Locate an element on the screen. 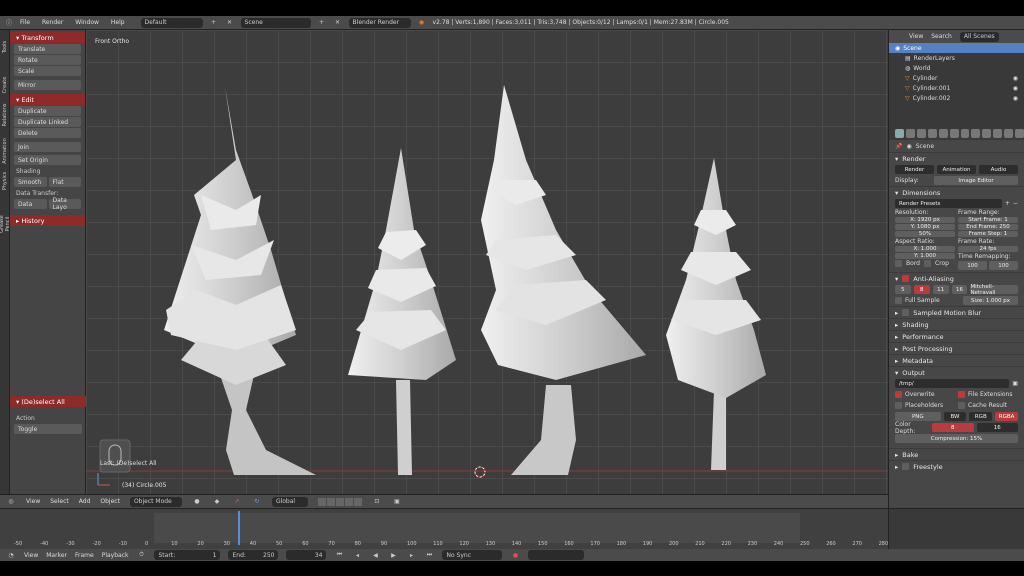 This screenshot has width=1024, height=576. info-editor-icon: ⓘ is located at coordinates (9, 23).